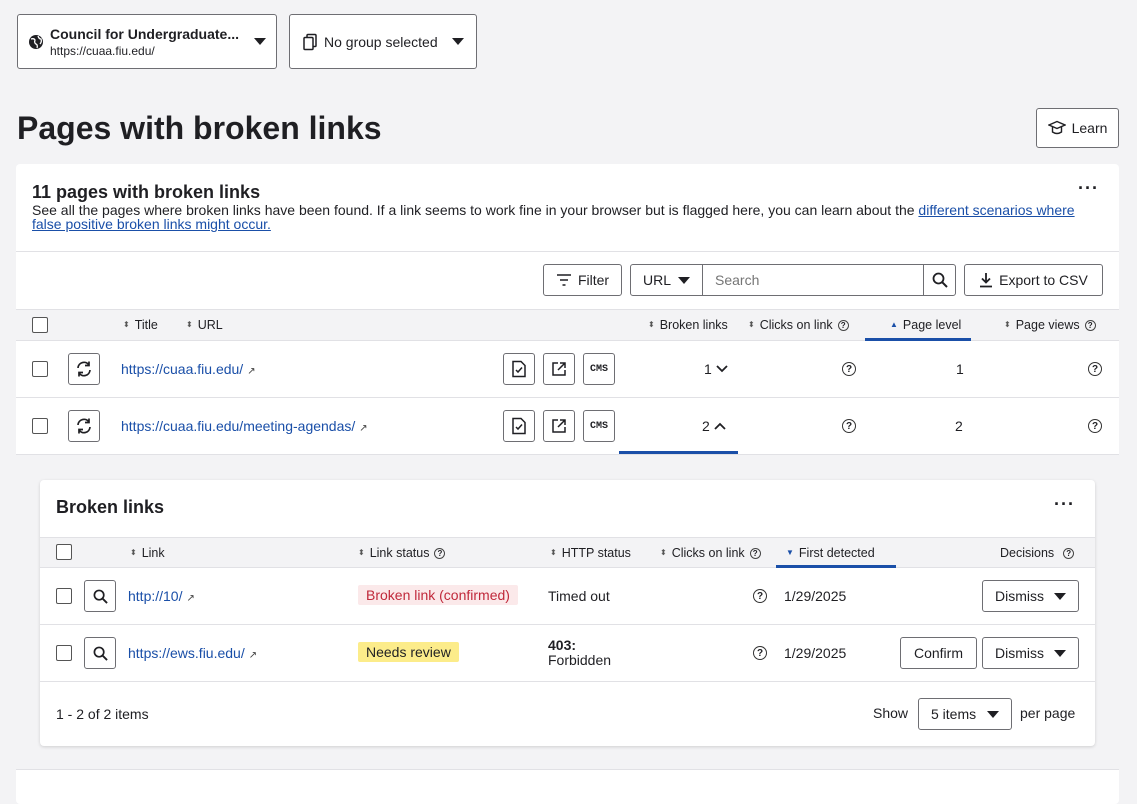 This screenshot has width=1137, height=804. What do you see at coordinates (438, 595) in the screenshot?
I see `status-badge: Broken link (confirmed)` at bounding box center [438, 595].